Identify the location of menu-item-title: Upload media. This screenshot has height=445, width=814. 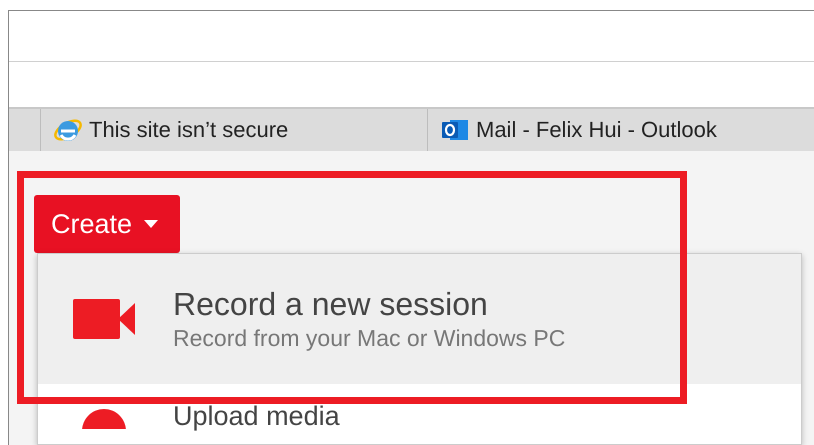
(256, 416).